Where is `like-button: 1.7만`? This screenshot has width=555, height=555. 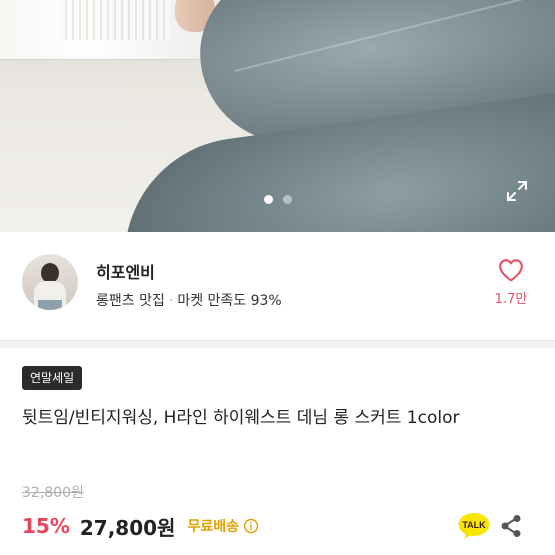
like-button: 1.7만 is located at coordinates (511, 282).